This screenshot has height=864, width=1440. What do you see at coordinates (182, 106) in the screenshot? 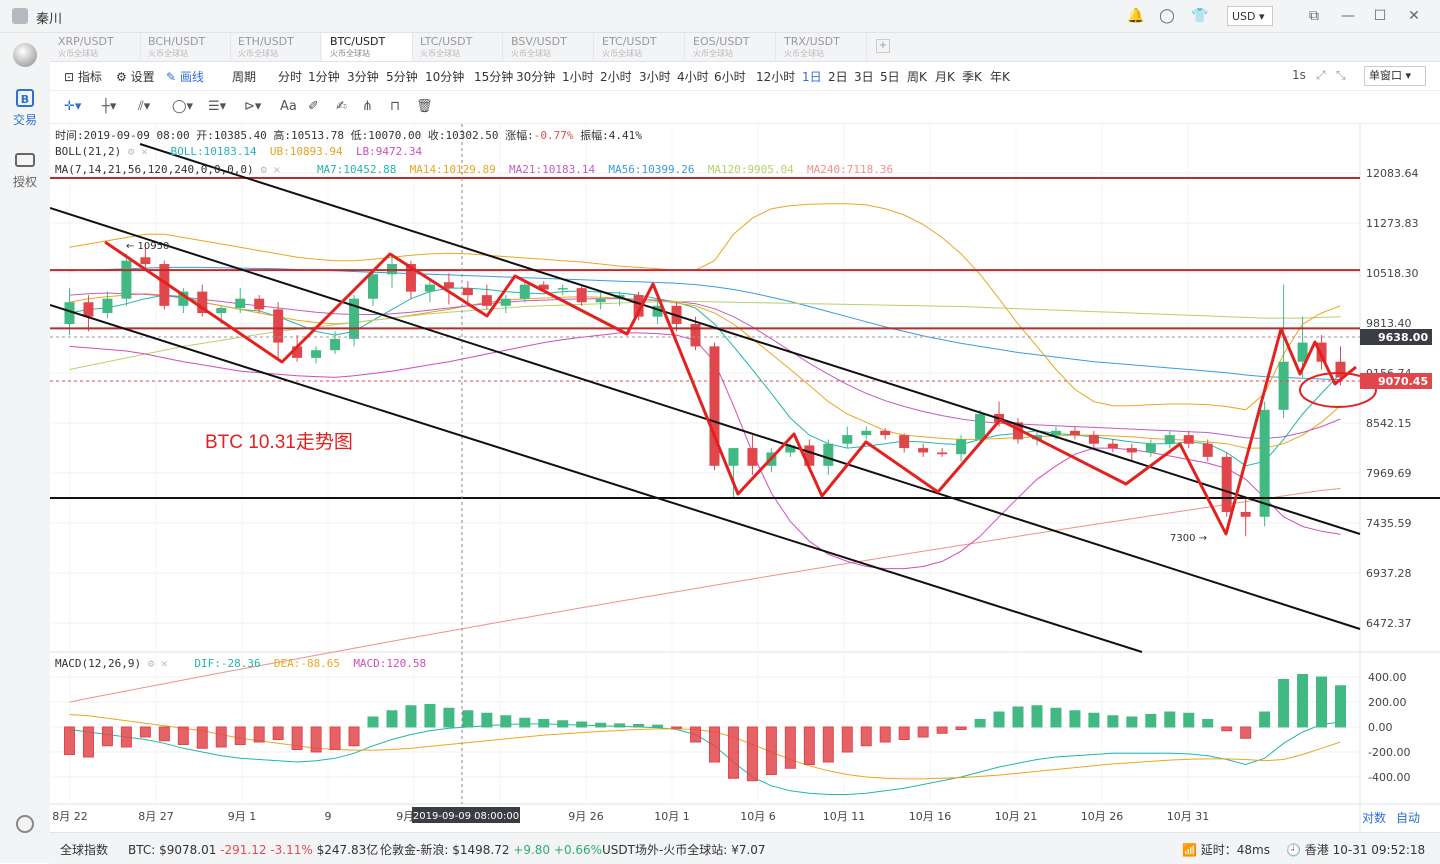
I see `ellipse-icon: ◯▾` at bounding box center [182, 106].